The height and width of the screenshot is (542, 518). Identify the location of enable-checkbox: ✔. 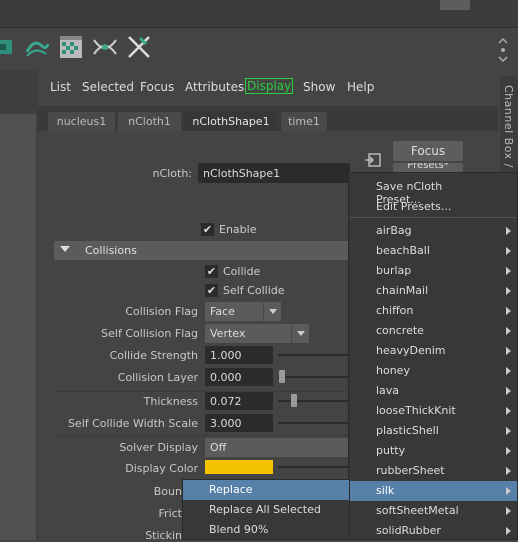
(207, 229).